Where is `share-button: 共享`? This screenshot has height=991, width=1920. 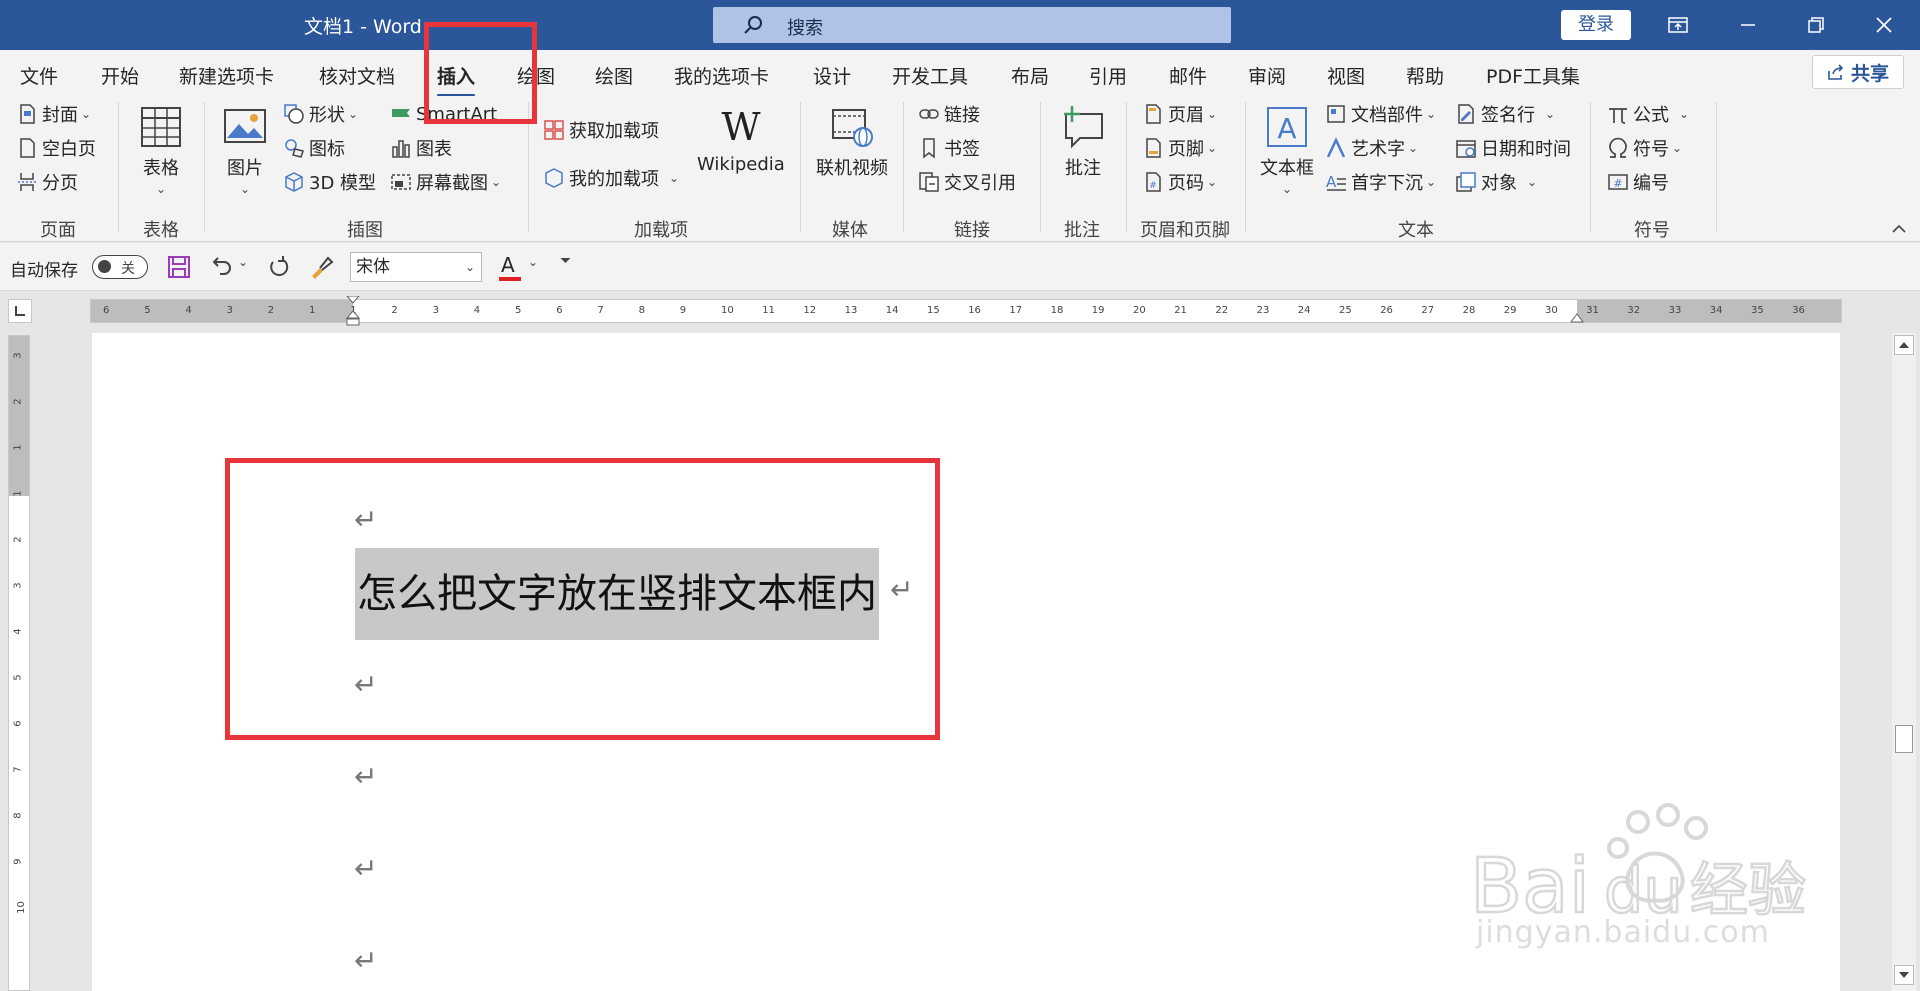
share-button: 共享 is located at coordinates (1858, 72).